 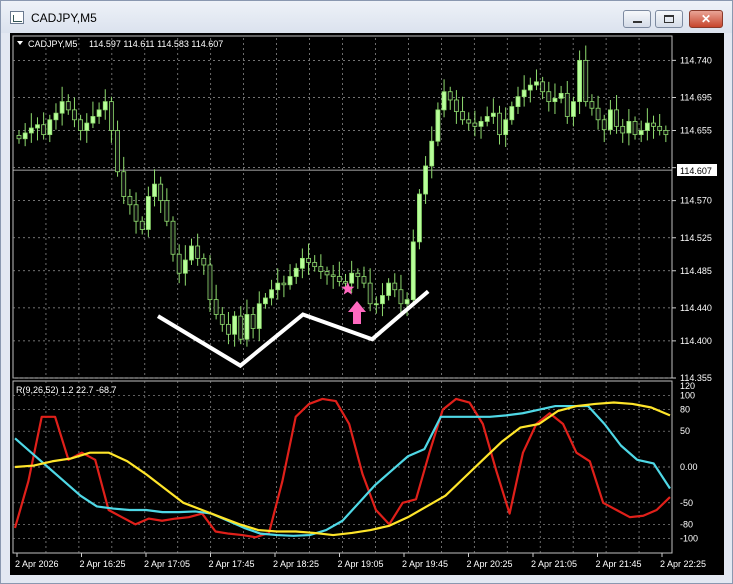 What do you see at coordinates (696, 131) in the screenshot?
I see `price-tick-label: 114.655` at bounding box center [696, 131].